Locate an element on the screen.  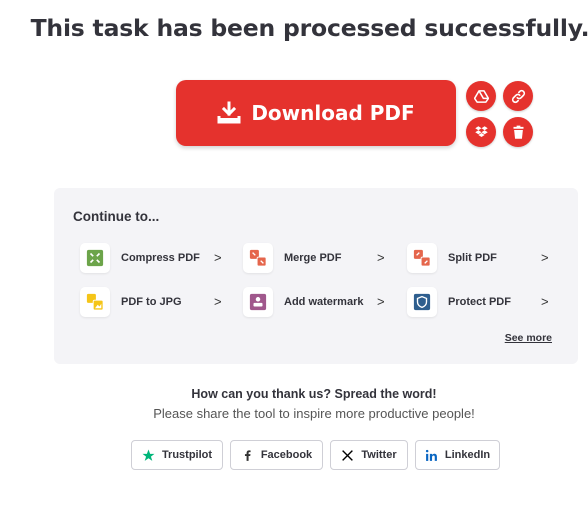
trash-icon is located at coordinates (518, 132).